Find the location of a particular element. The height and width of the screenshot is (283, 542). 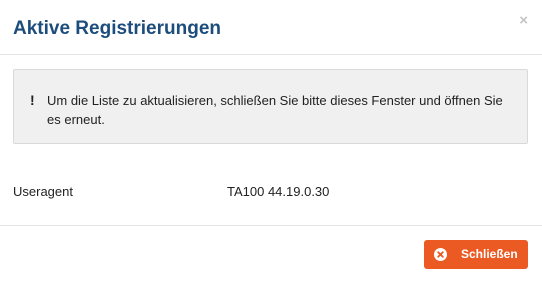

close-button: Schließen is located at coordinates (476, 254).